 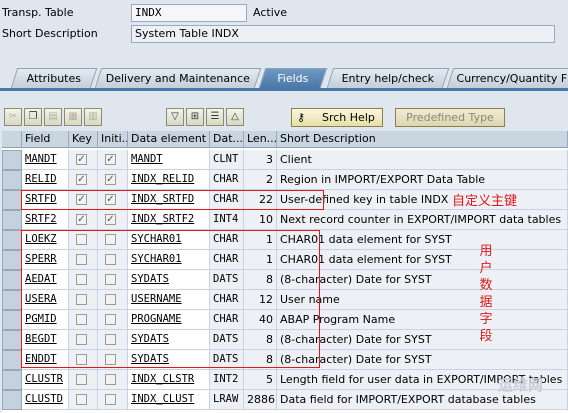 What do you see at coordinates (486, 319) in the screenshot?
I see `annotation-char: 字` at bounding box center [486, 319].